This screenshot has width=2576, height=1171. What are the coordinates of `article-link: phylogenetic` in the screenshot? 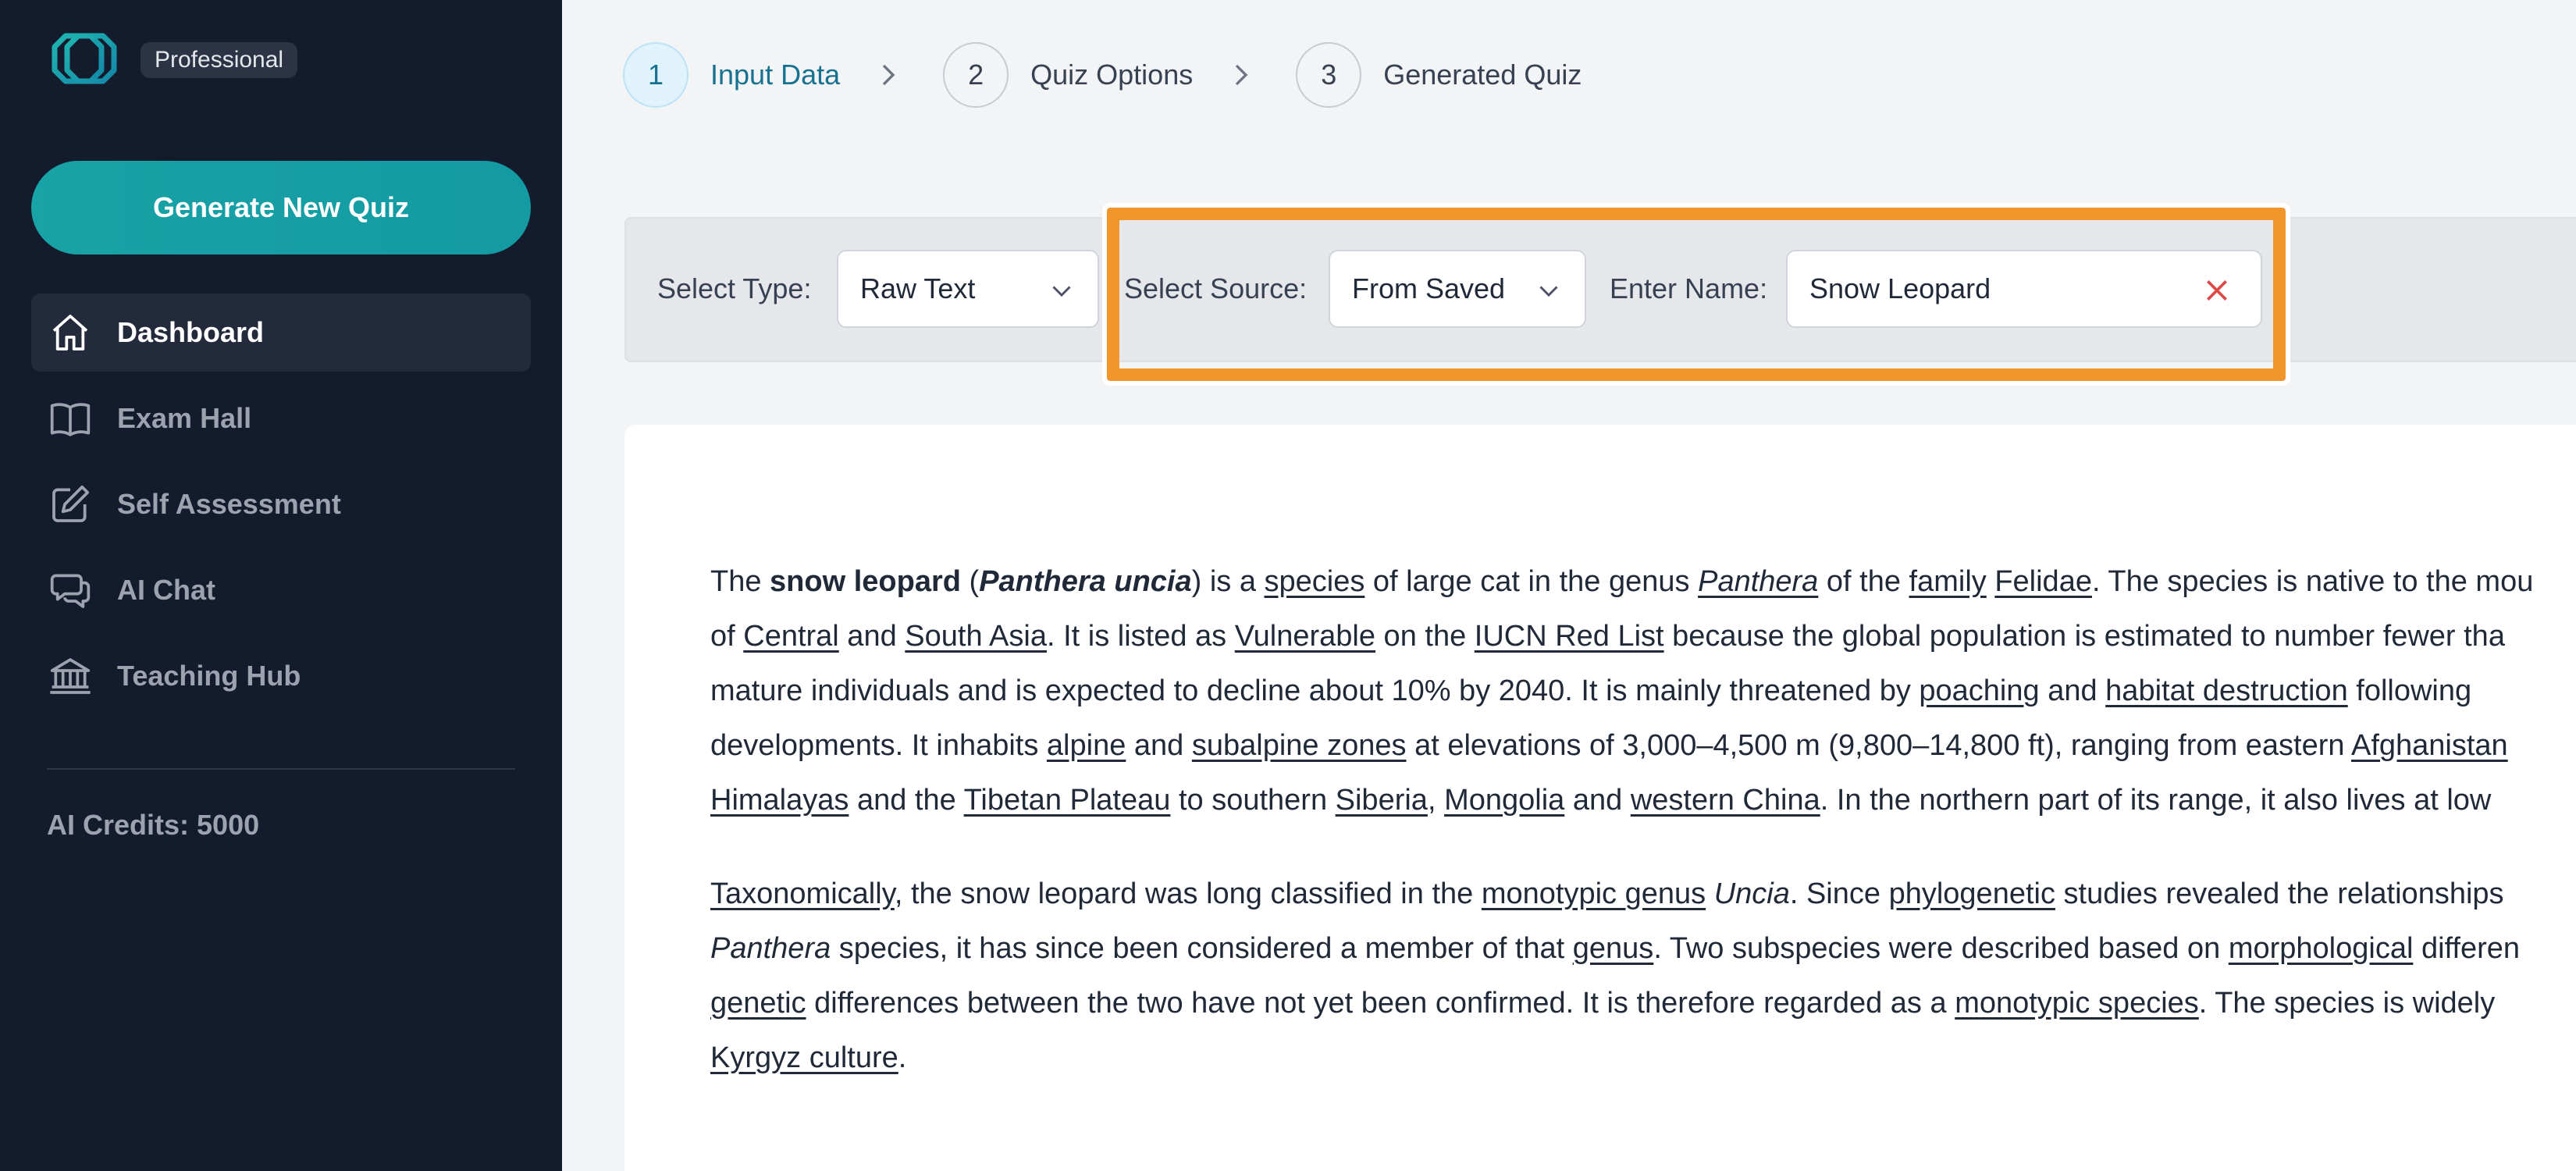 It's located at (1972, 893).